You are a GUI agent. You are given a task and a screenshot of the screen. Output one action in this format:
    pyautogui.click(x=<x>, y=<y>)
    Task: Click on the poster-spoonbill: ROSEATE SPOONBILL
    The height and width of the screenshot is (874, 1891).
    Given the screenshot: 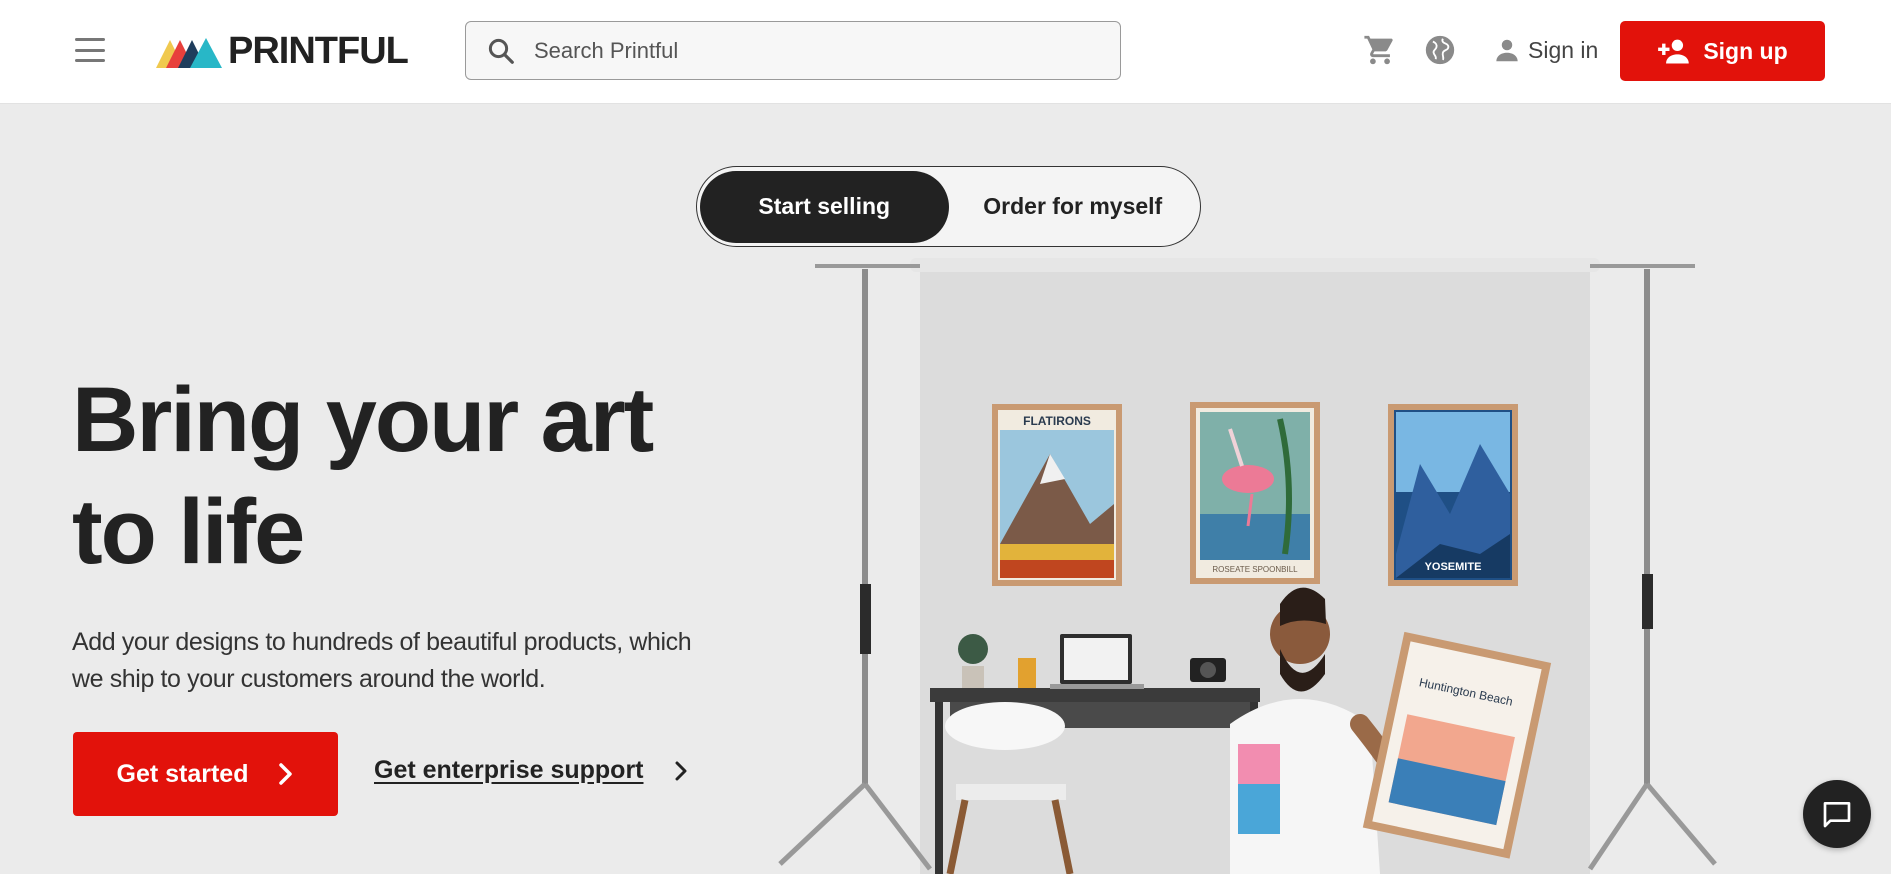 What is the action you would take?
    pyautogui.click(x=1255, y=493)
    